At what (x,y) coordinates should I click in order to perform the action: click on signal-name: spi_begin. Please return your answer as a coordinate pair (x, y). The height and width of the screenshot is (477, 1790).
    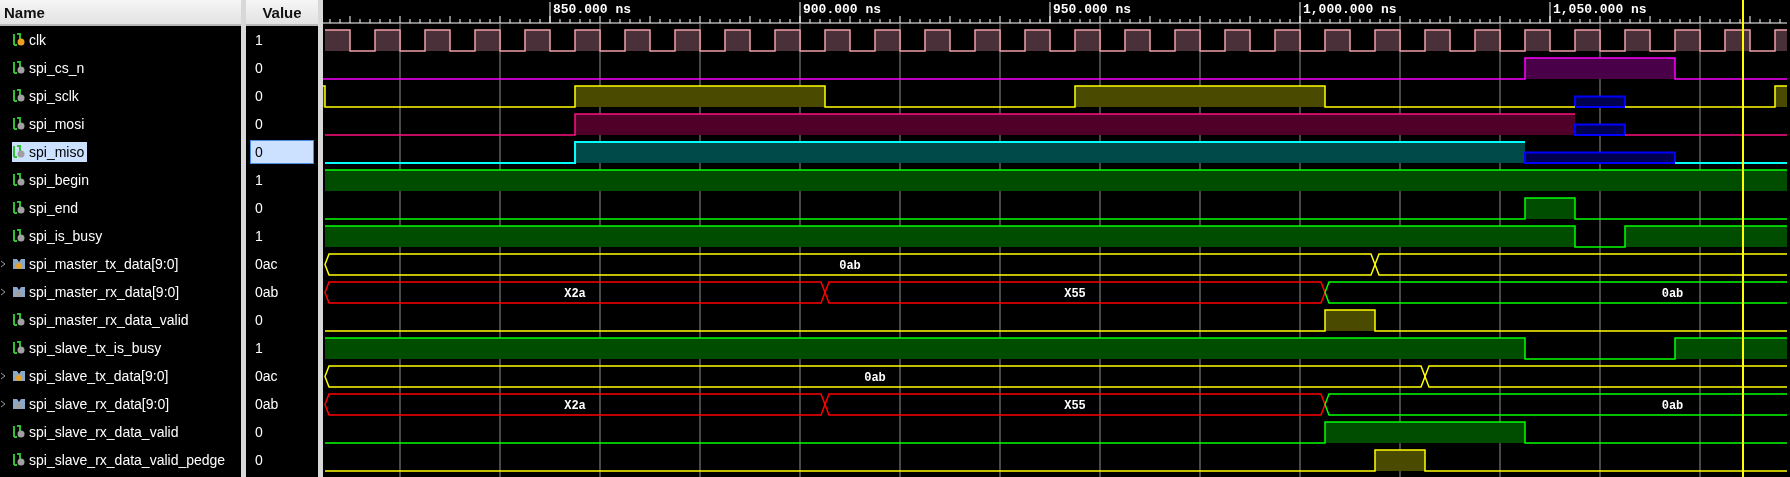
    Looking at the image, I should click on (52, 180).